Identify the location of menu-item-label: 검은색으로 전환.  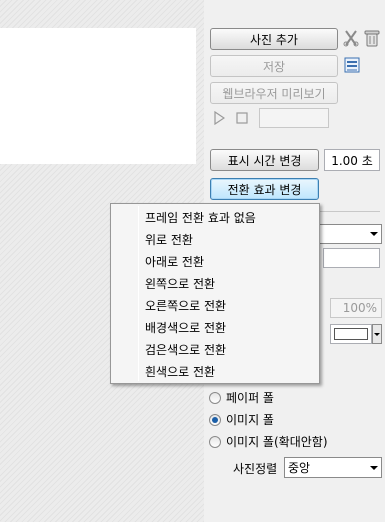
(186, 349).